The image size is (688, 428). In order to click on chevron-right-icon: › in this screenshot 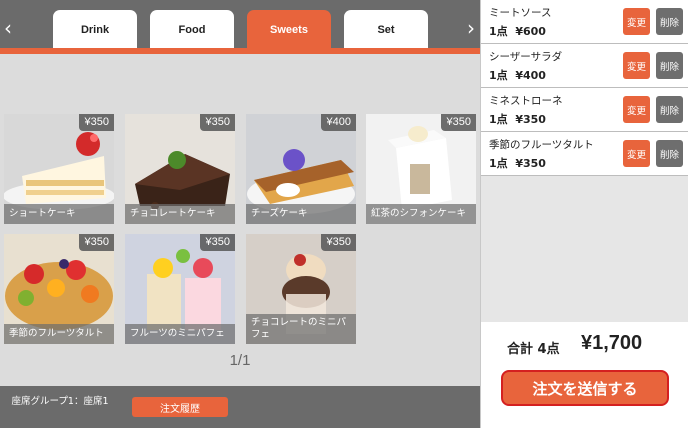, I will do `click(471, 28)`.